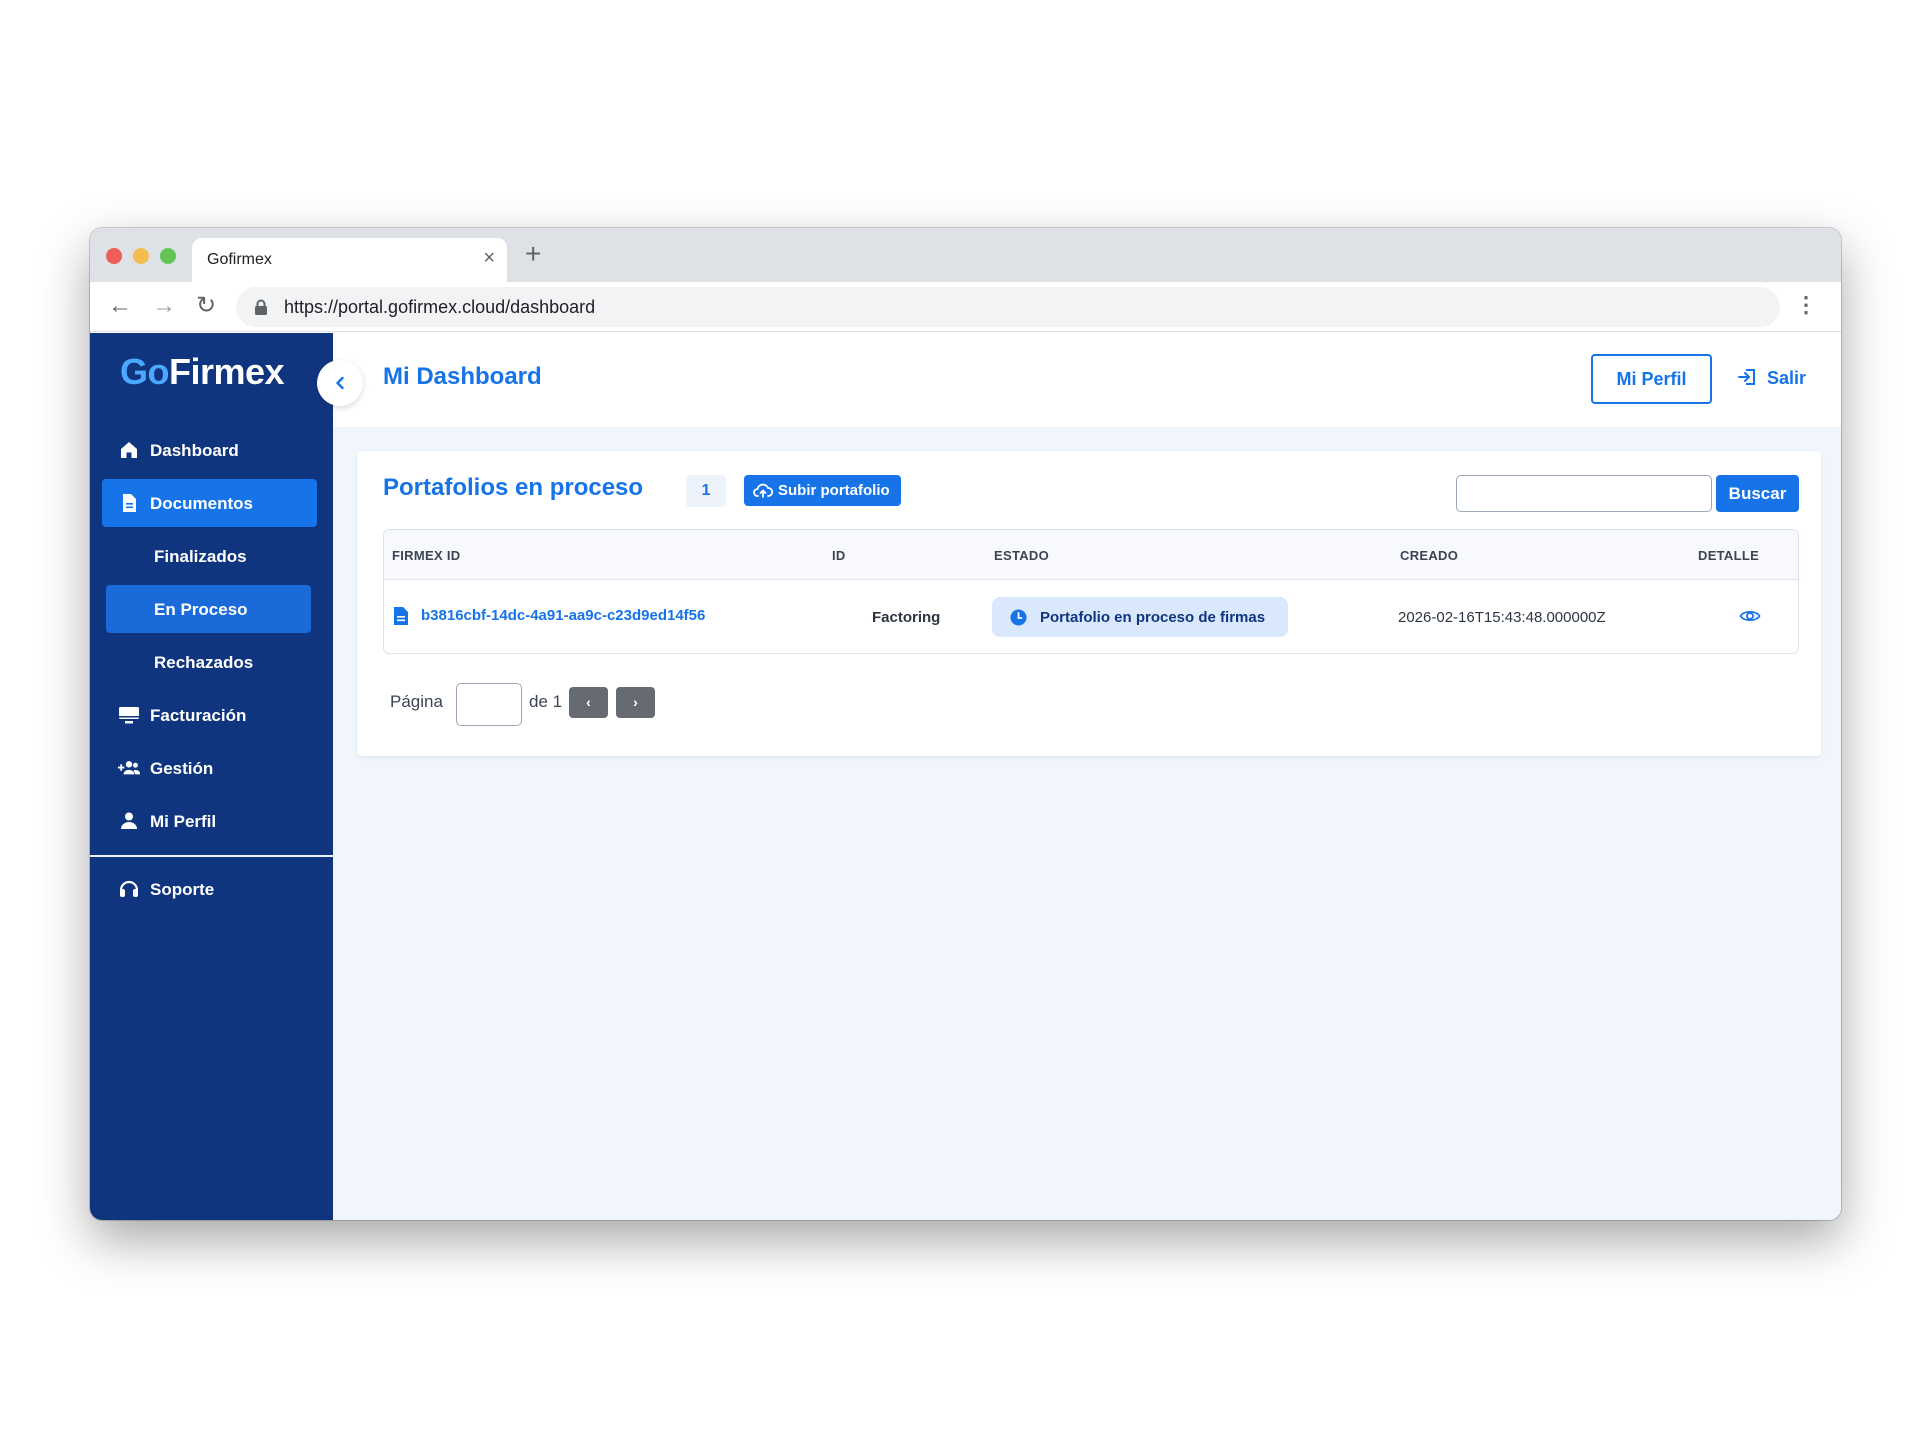  What do you see at coordinates (426, 555) in the screenshot?
I see `column-header-firmex-id: FIRMEX ID` at bounding box center [426, 555].